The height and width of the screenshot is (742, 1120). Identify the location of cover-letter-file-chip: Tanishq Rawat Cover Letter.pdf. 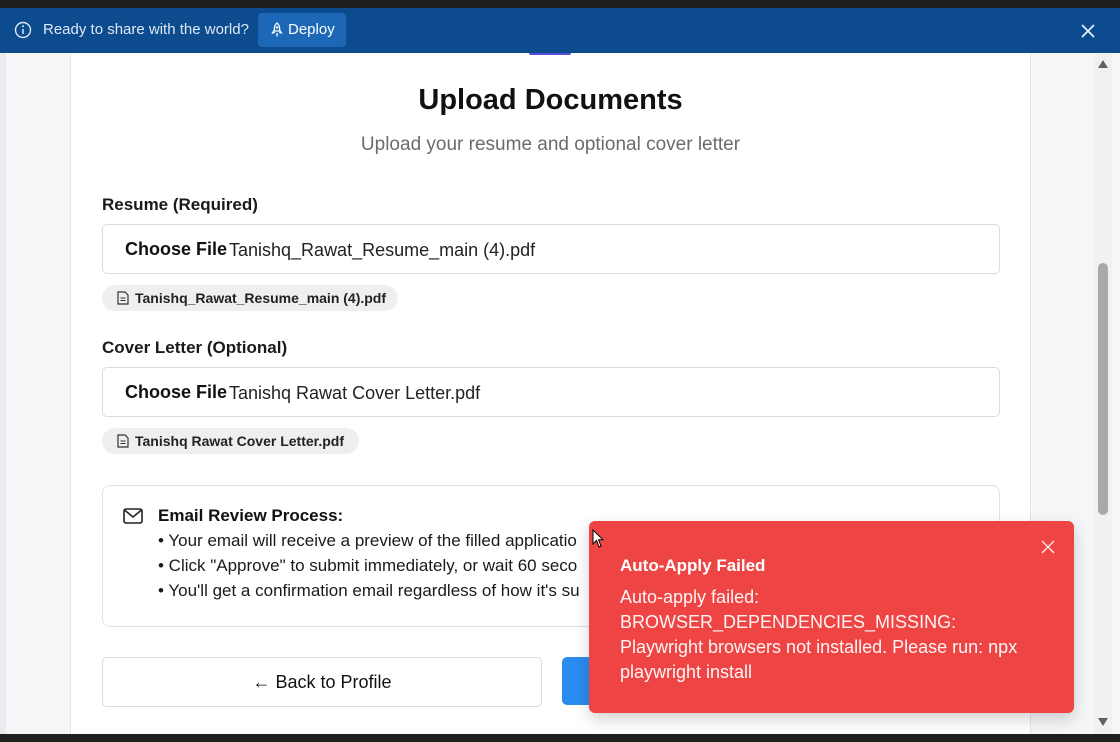
(230, 441).